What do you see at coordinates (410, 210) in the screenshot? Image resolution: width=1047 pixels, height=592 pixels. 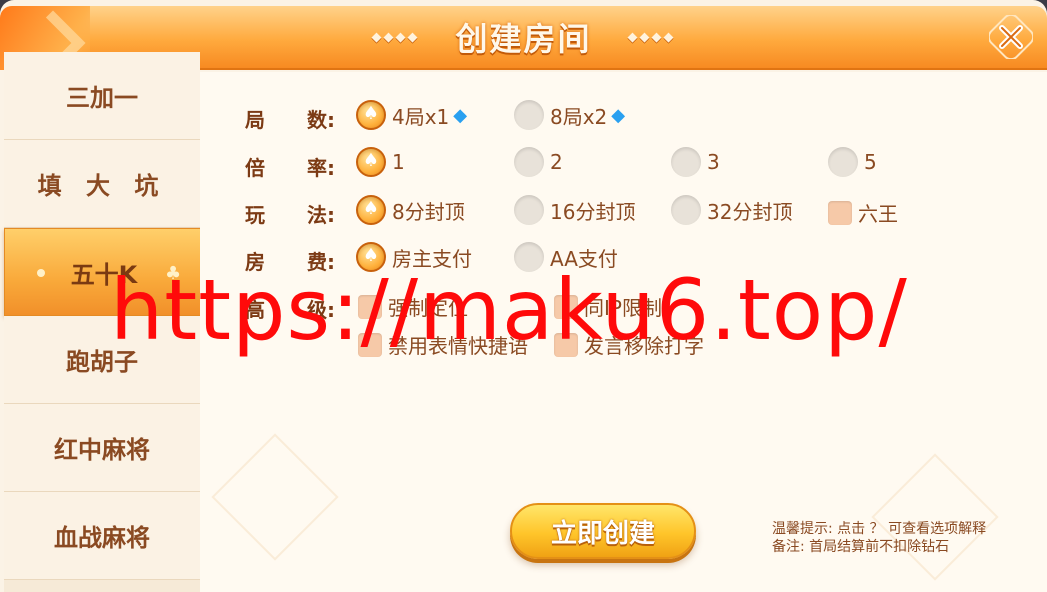 I see `play-option-8-cap: ♠ 8分封顶` at bounding box center [410, 210].